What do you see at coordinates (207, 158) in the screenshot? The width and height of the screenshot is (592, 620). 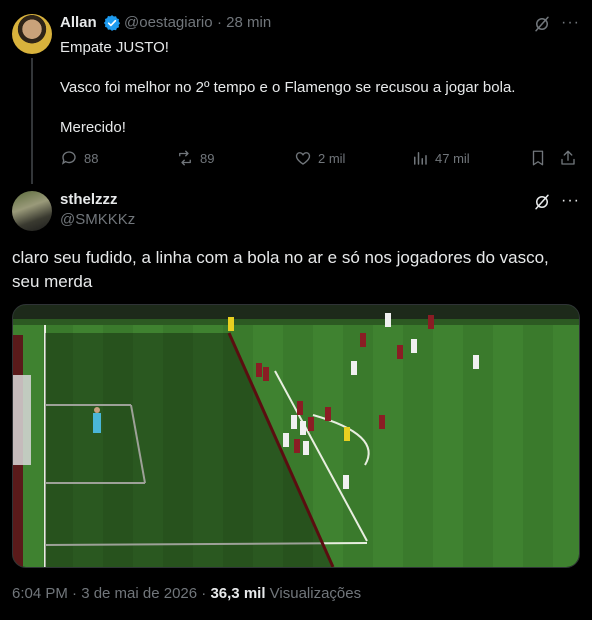 I see `retweet-count: 89` at bounding box center [207, 158].